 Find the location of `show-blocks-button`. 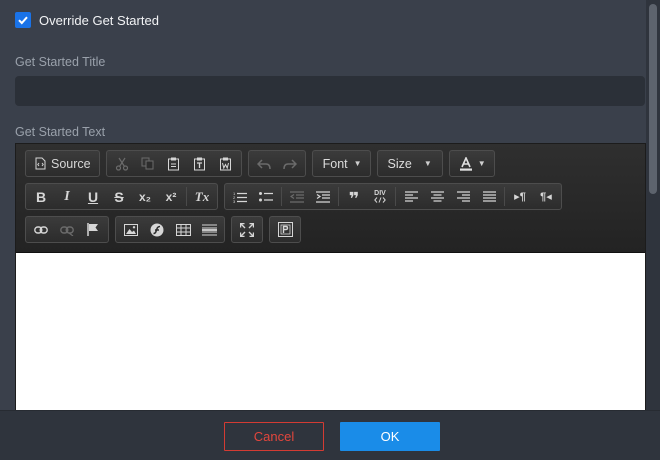

show-blocks-button is located at coordinates (285, 229).